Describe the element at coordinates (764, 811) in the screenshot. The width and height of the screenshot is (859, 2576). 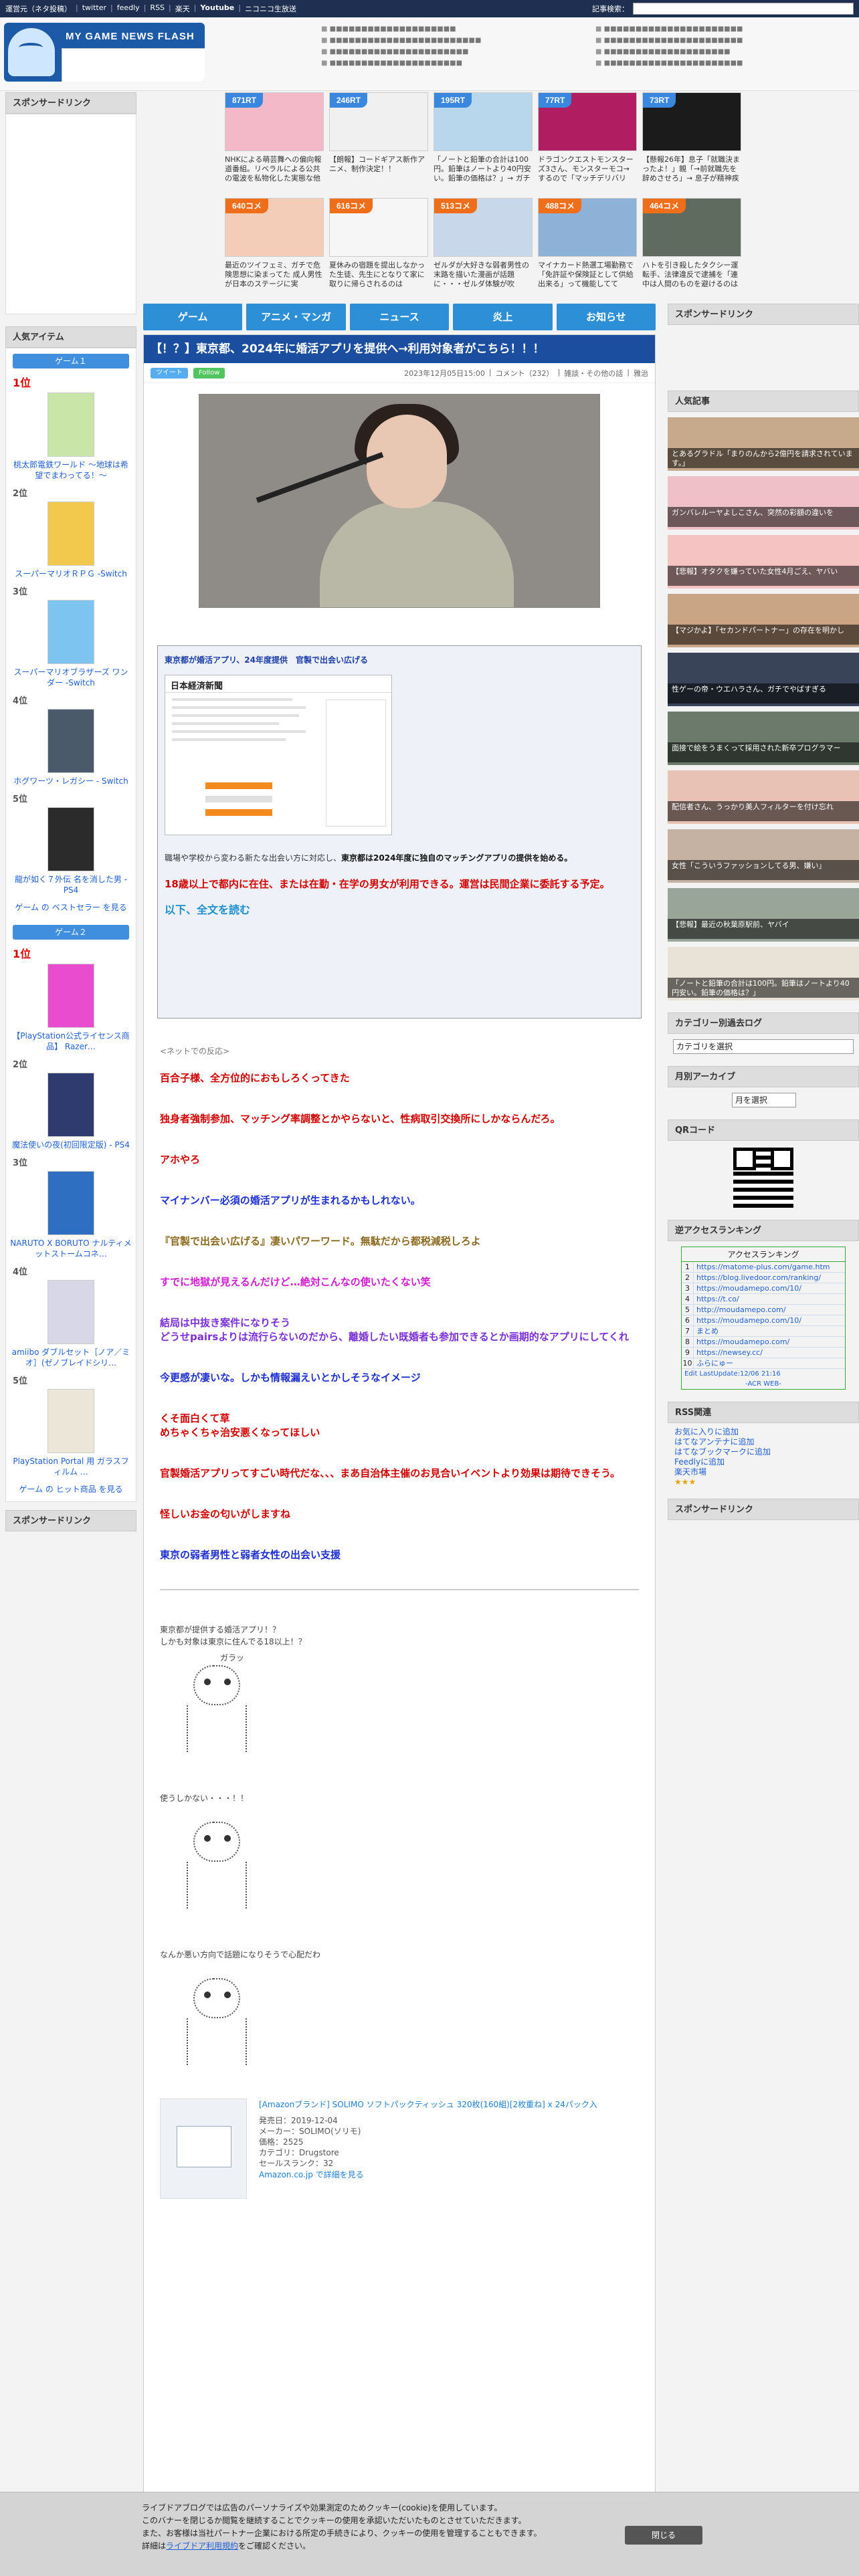
I see `popular-article-caption: 配信者さん、うっかり美人フィルターを付け忘れ` at that location.